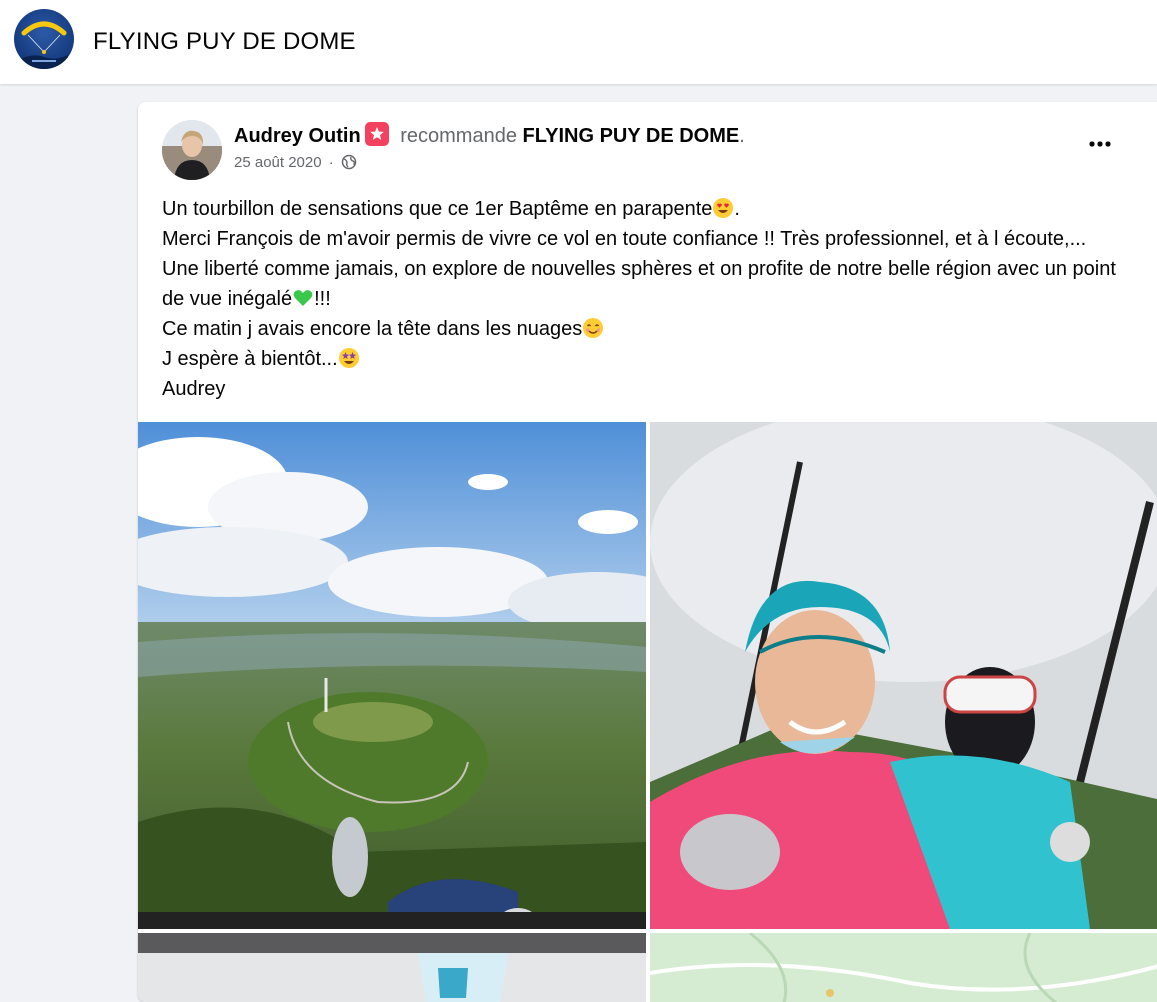 Image resolution: width=1157 pixels, height=1002 pixels. I want to click on text-line: Audrey, so click(194, 389).